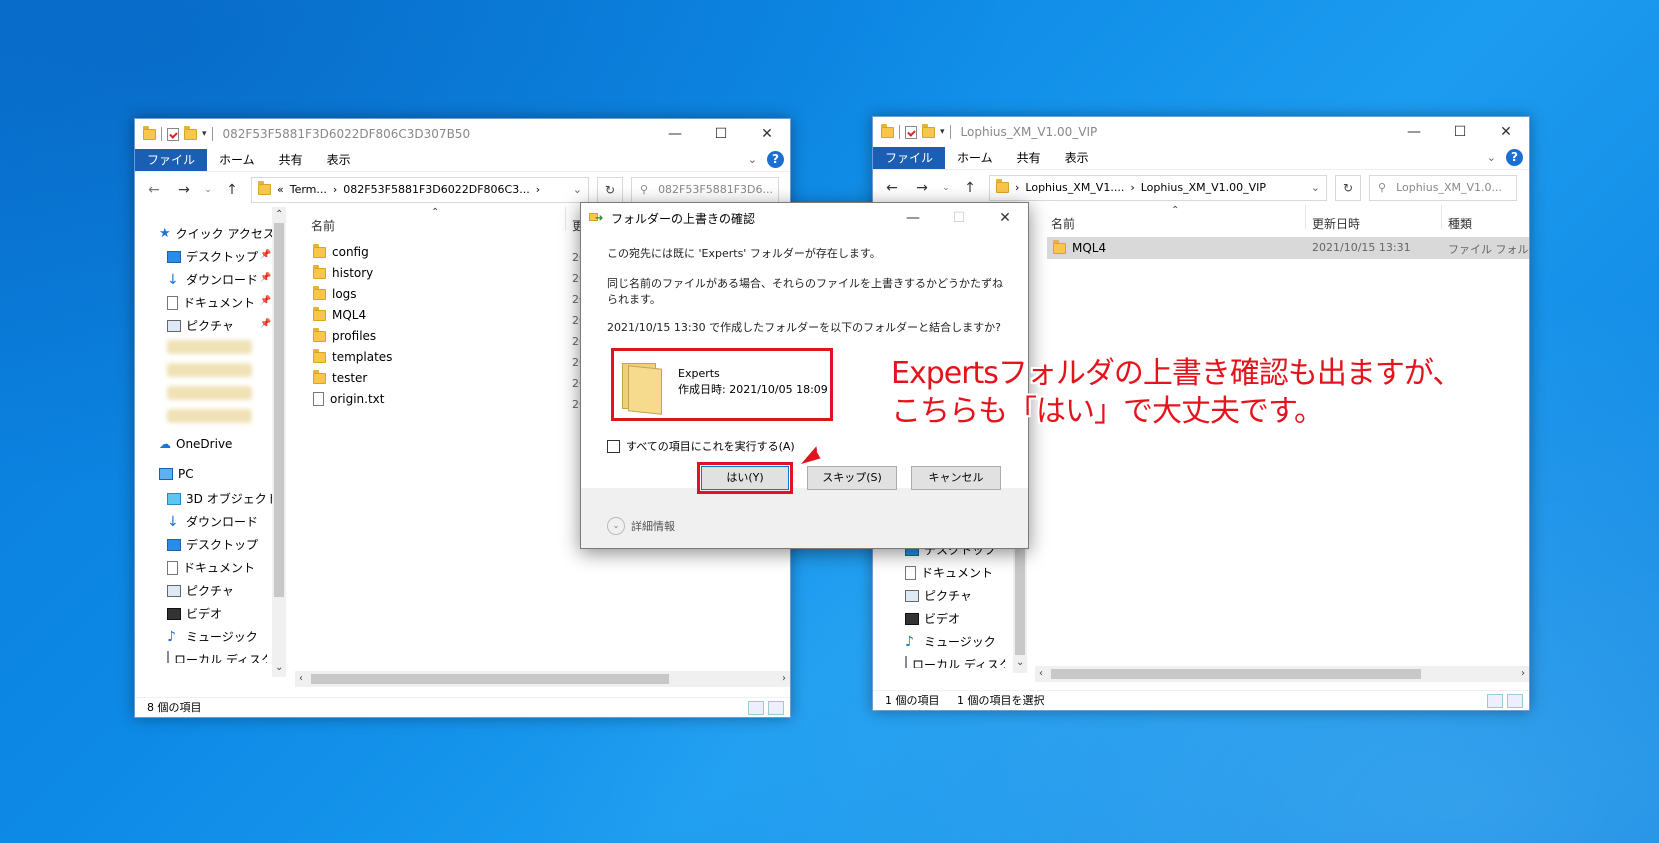  I want to click on list-item: templates, so click(352, 356).